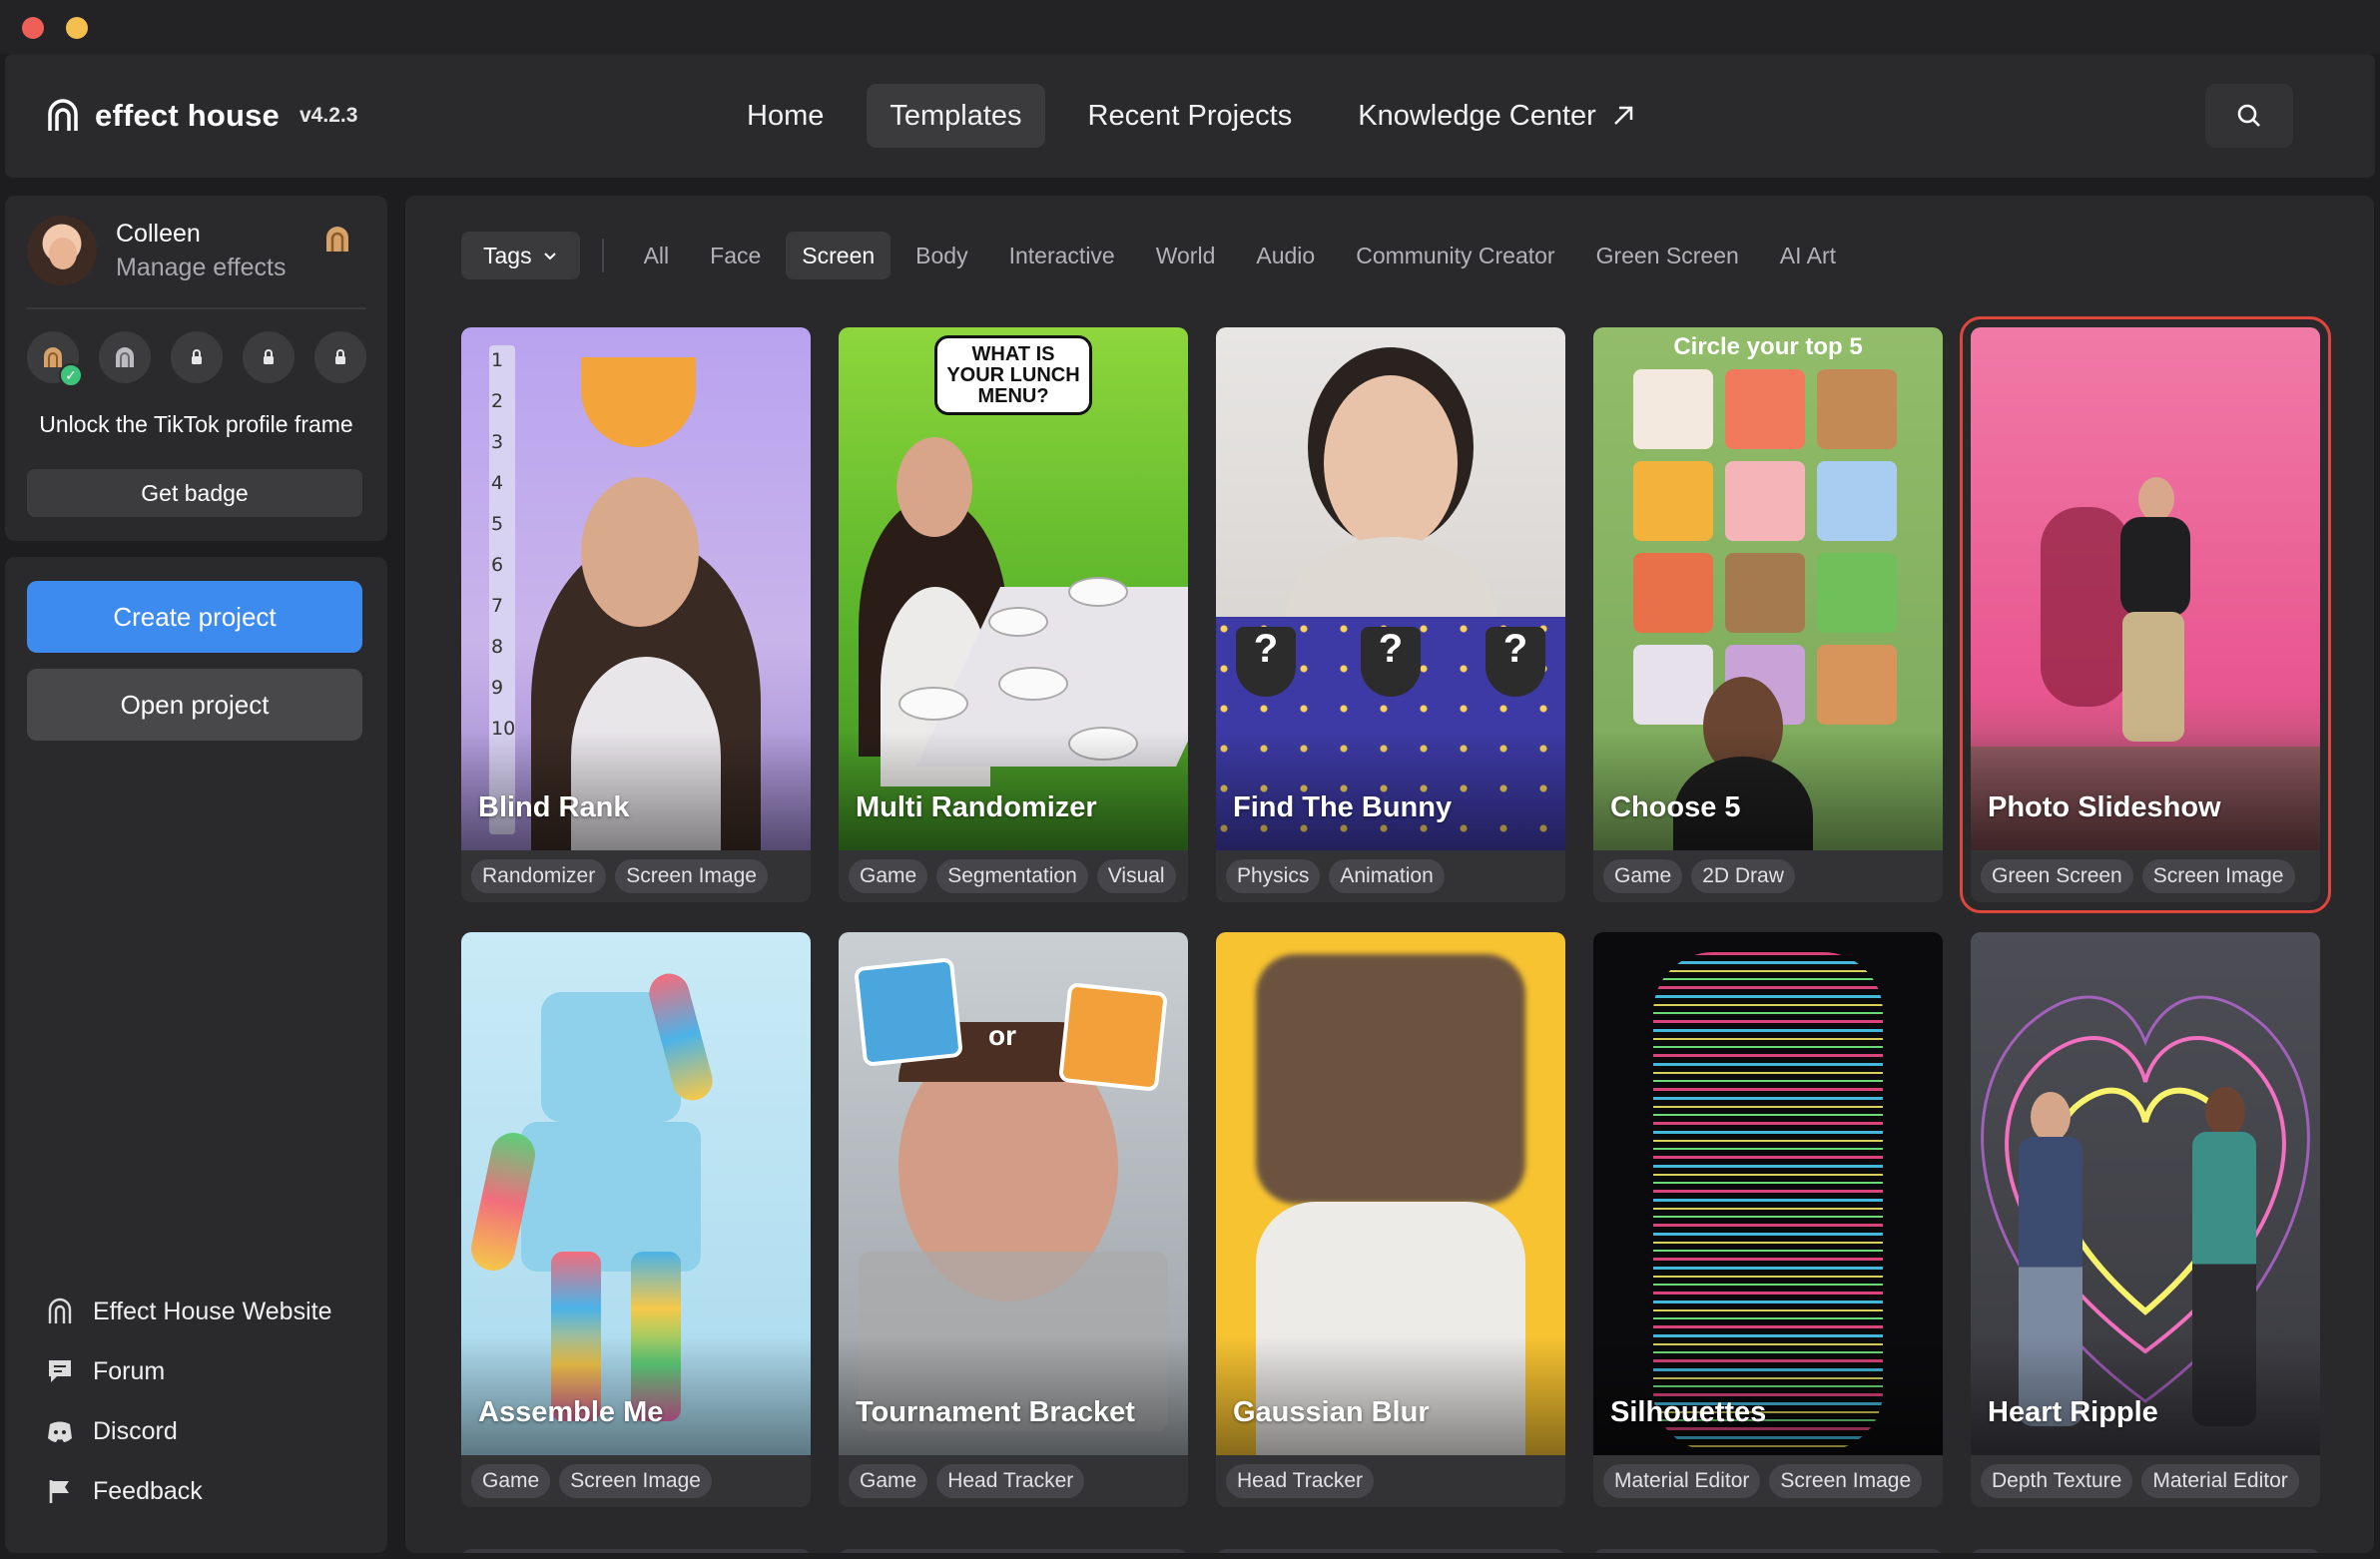 This screenshot has height=1559, width=2380. What do you see at coordinates (1190, 27) in the screenshot?
I see `window-titlebar` at bounding box center [1190, 27].